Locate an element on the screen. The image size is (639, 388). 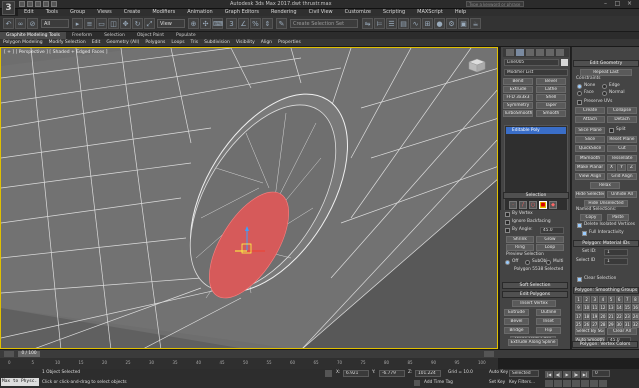
set-id-spinner: 1 is located at coordinates (616, 252).